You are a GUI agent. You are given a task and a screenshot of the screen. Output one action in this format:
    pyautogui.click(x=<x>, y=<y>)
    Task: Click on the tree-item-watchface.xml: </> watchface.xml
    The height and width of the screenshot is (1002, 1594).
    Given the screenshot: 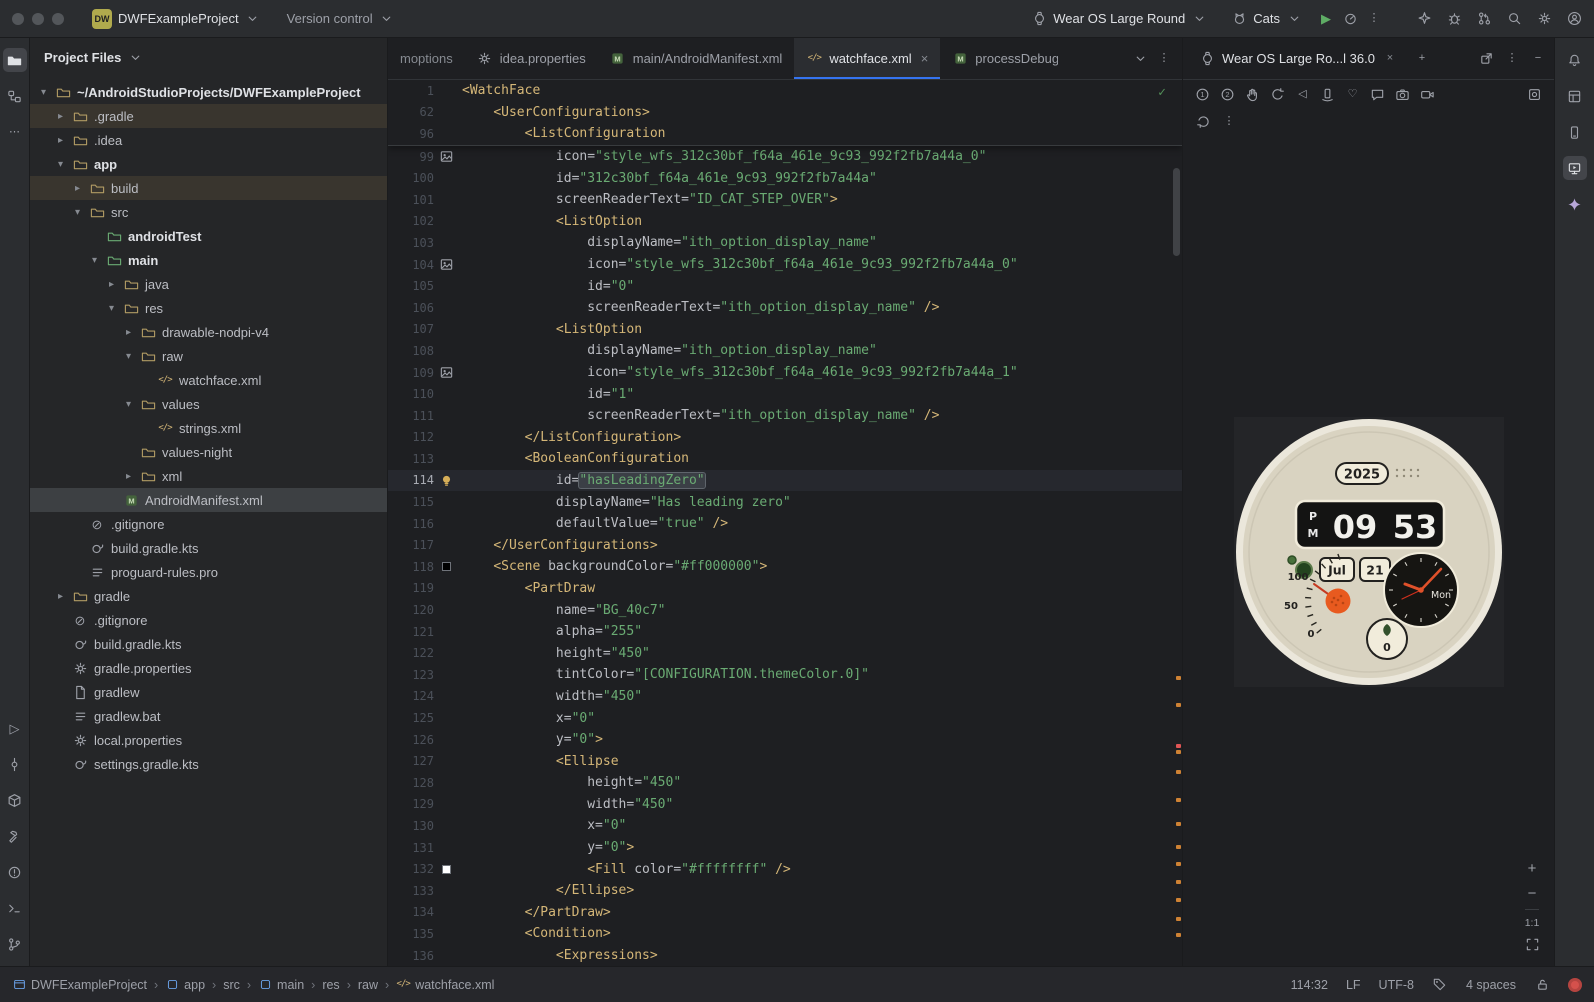 What is the action you would take?
    pyautogui.click(x=208, y=380)
    